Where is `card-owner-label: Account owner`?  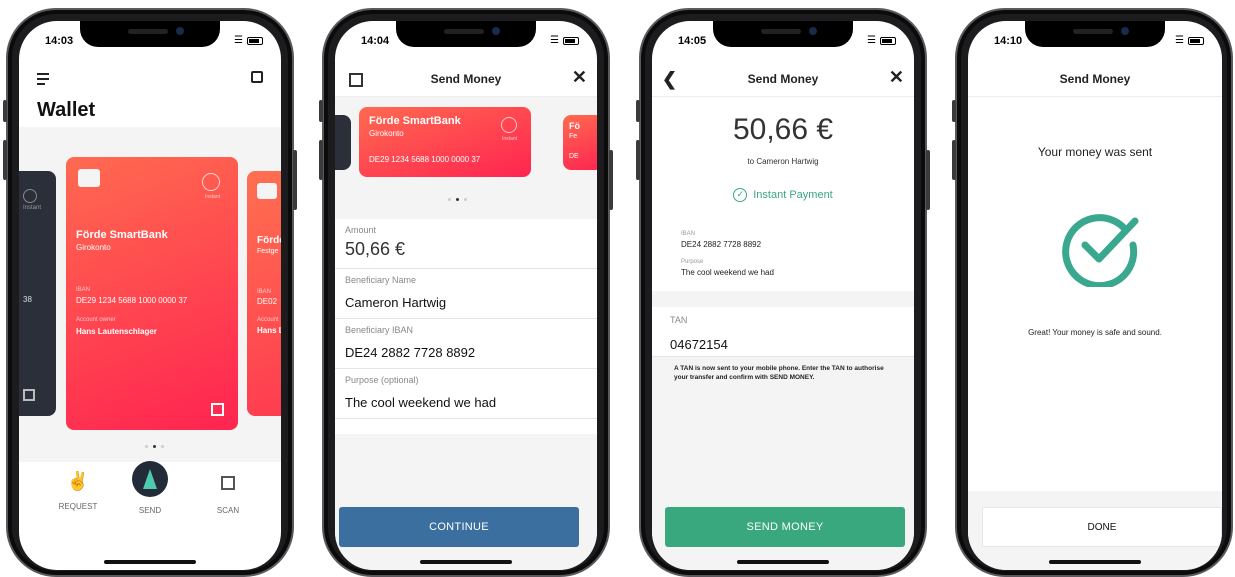 card-owner-label: Account owner is located at coordinates (96, 320).